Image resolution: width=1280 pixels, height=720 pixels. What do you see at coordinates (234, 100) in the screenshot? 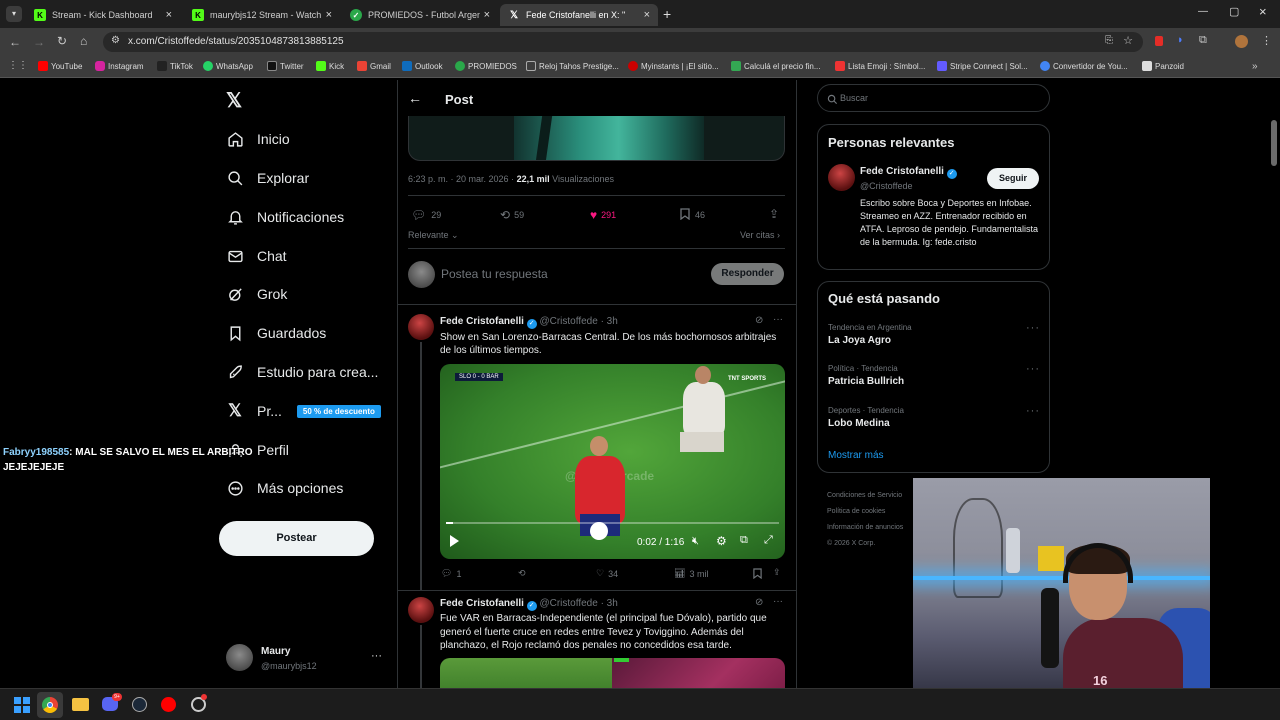
I see `x-logo-icon: 𝕏` at bounding box center [234, 100].